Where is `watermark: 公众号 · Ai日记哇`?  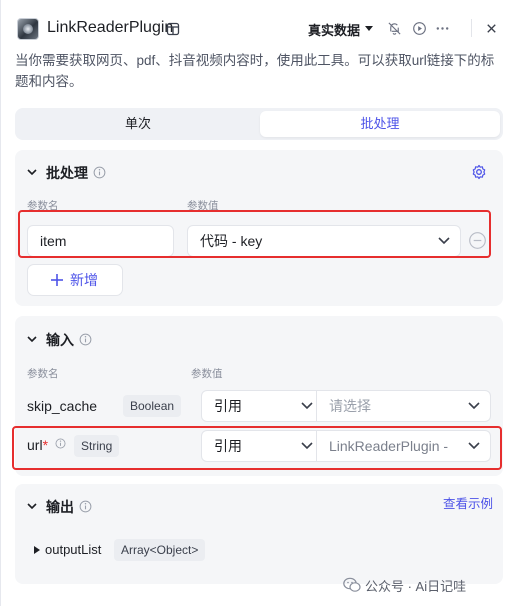 watermark: 公众号 · Ai日记哇 is located at coordinates (405, 586).